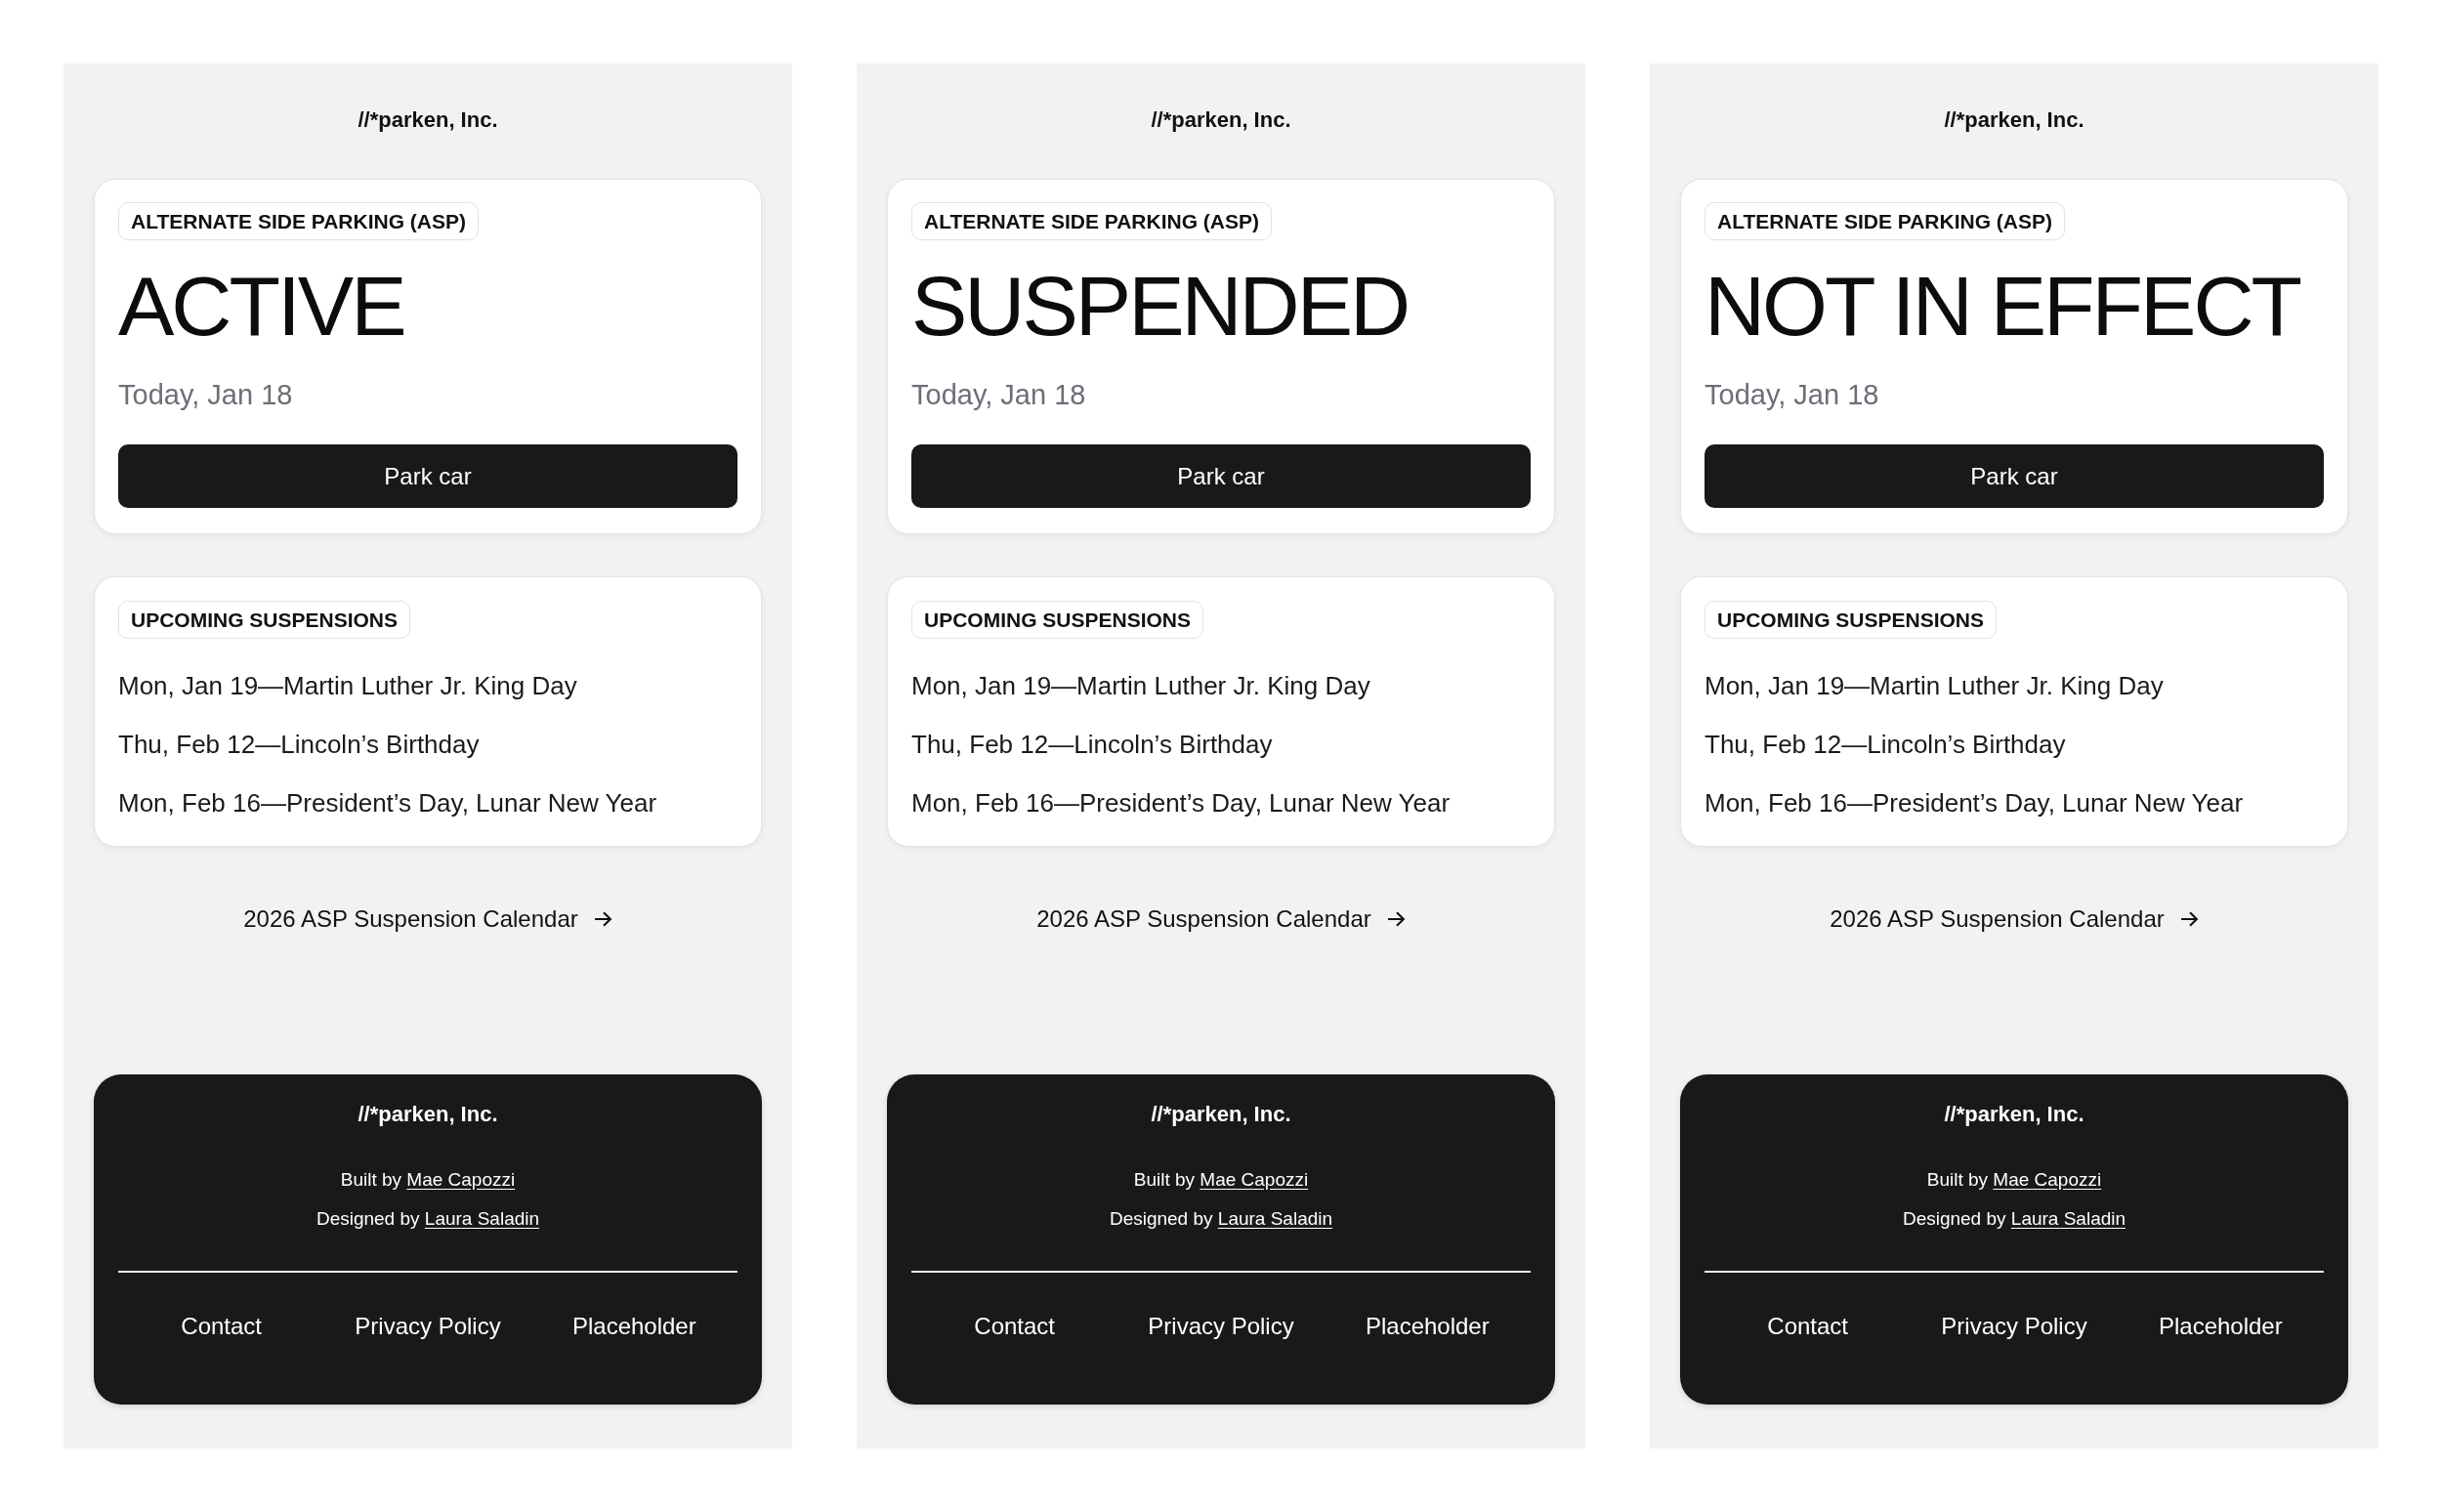 The height and width of the screenshot is (1512, 2442). I want to click on status-heading: ACTIVE, so click(261, 306).